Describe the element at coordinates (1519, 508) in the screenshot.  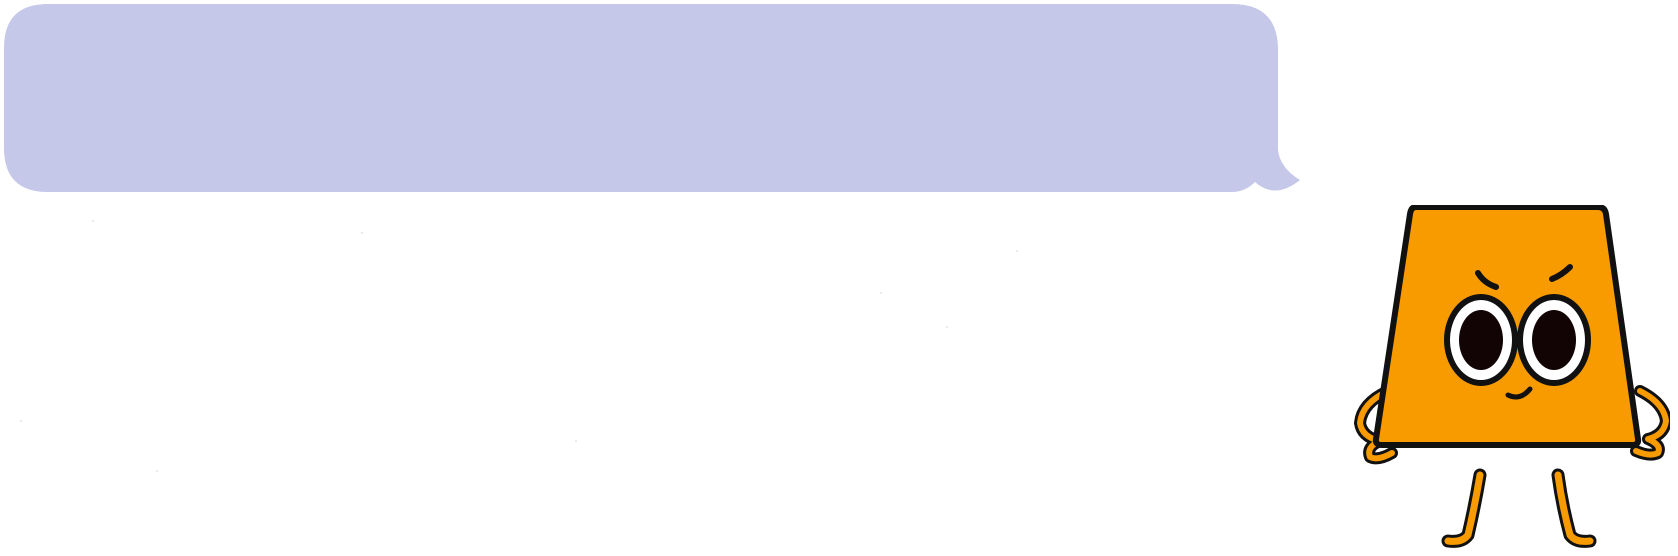
I see `mascot-legs` at that location.